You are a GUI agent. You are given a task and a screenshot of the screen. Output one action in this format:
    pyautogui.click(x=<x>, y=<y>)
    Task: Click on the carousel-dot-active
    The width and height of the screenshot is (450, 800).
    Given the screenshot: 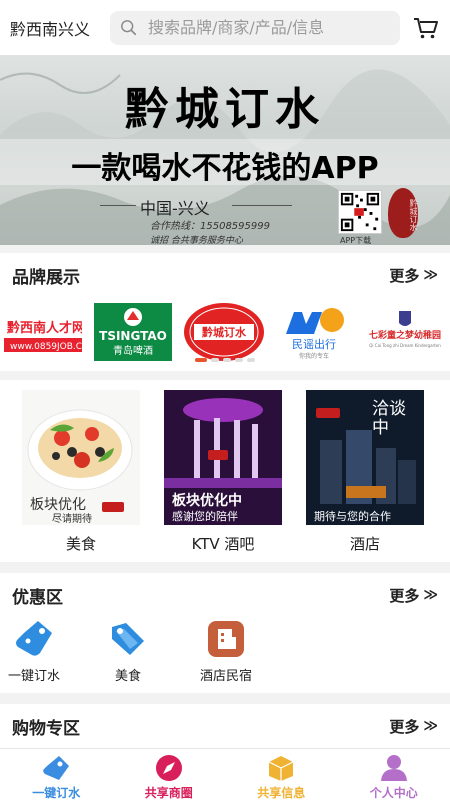 What is the action you would take?
    pyautogui.click(x=201, y=360)
    